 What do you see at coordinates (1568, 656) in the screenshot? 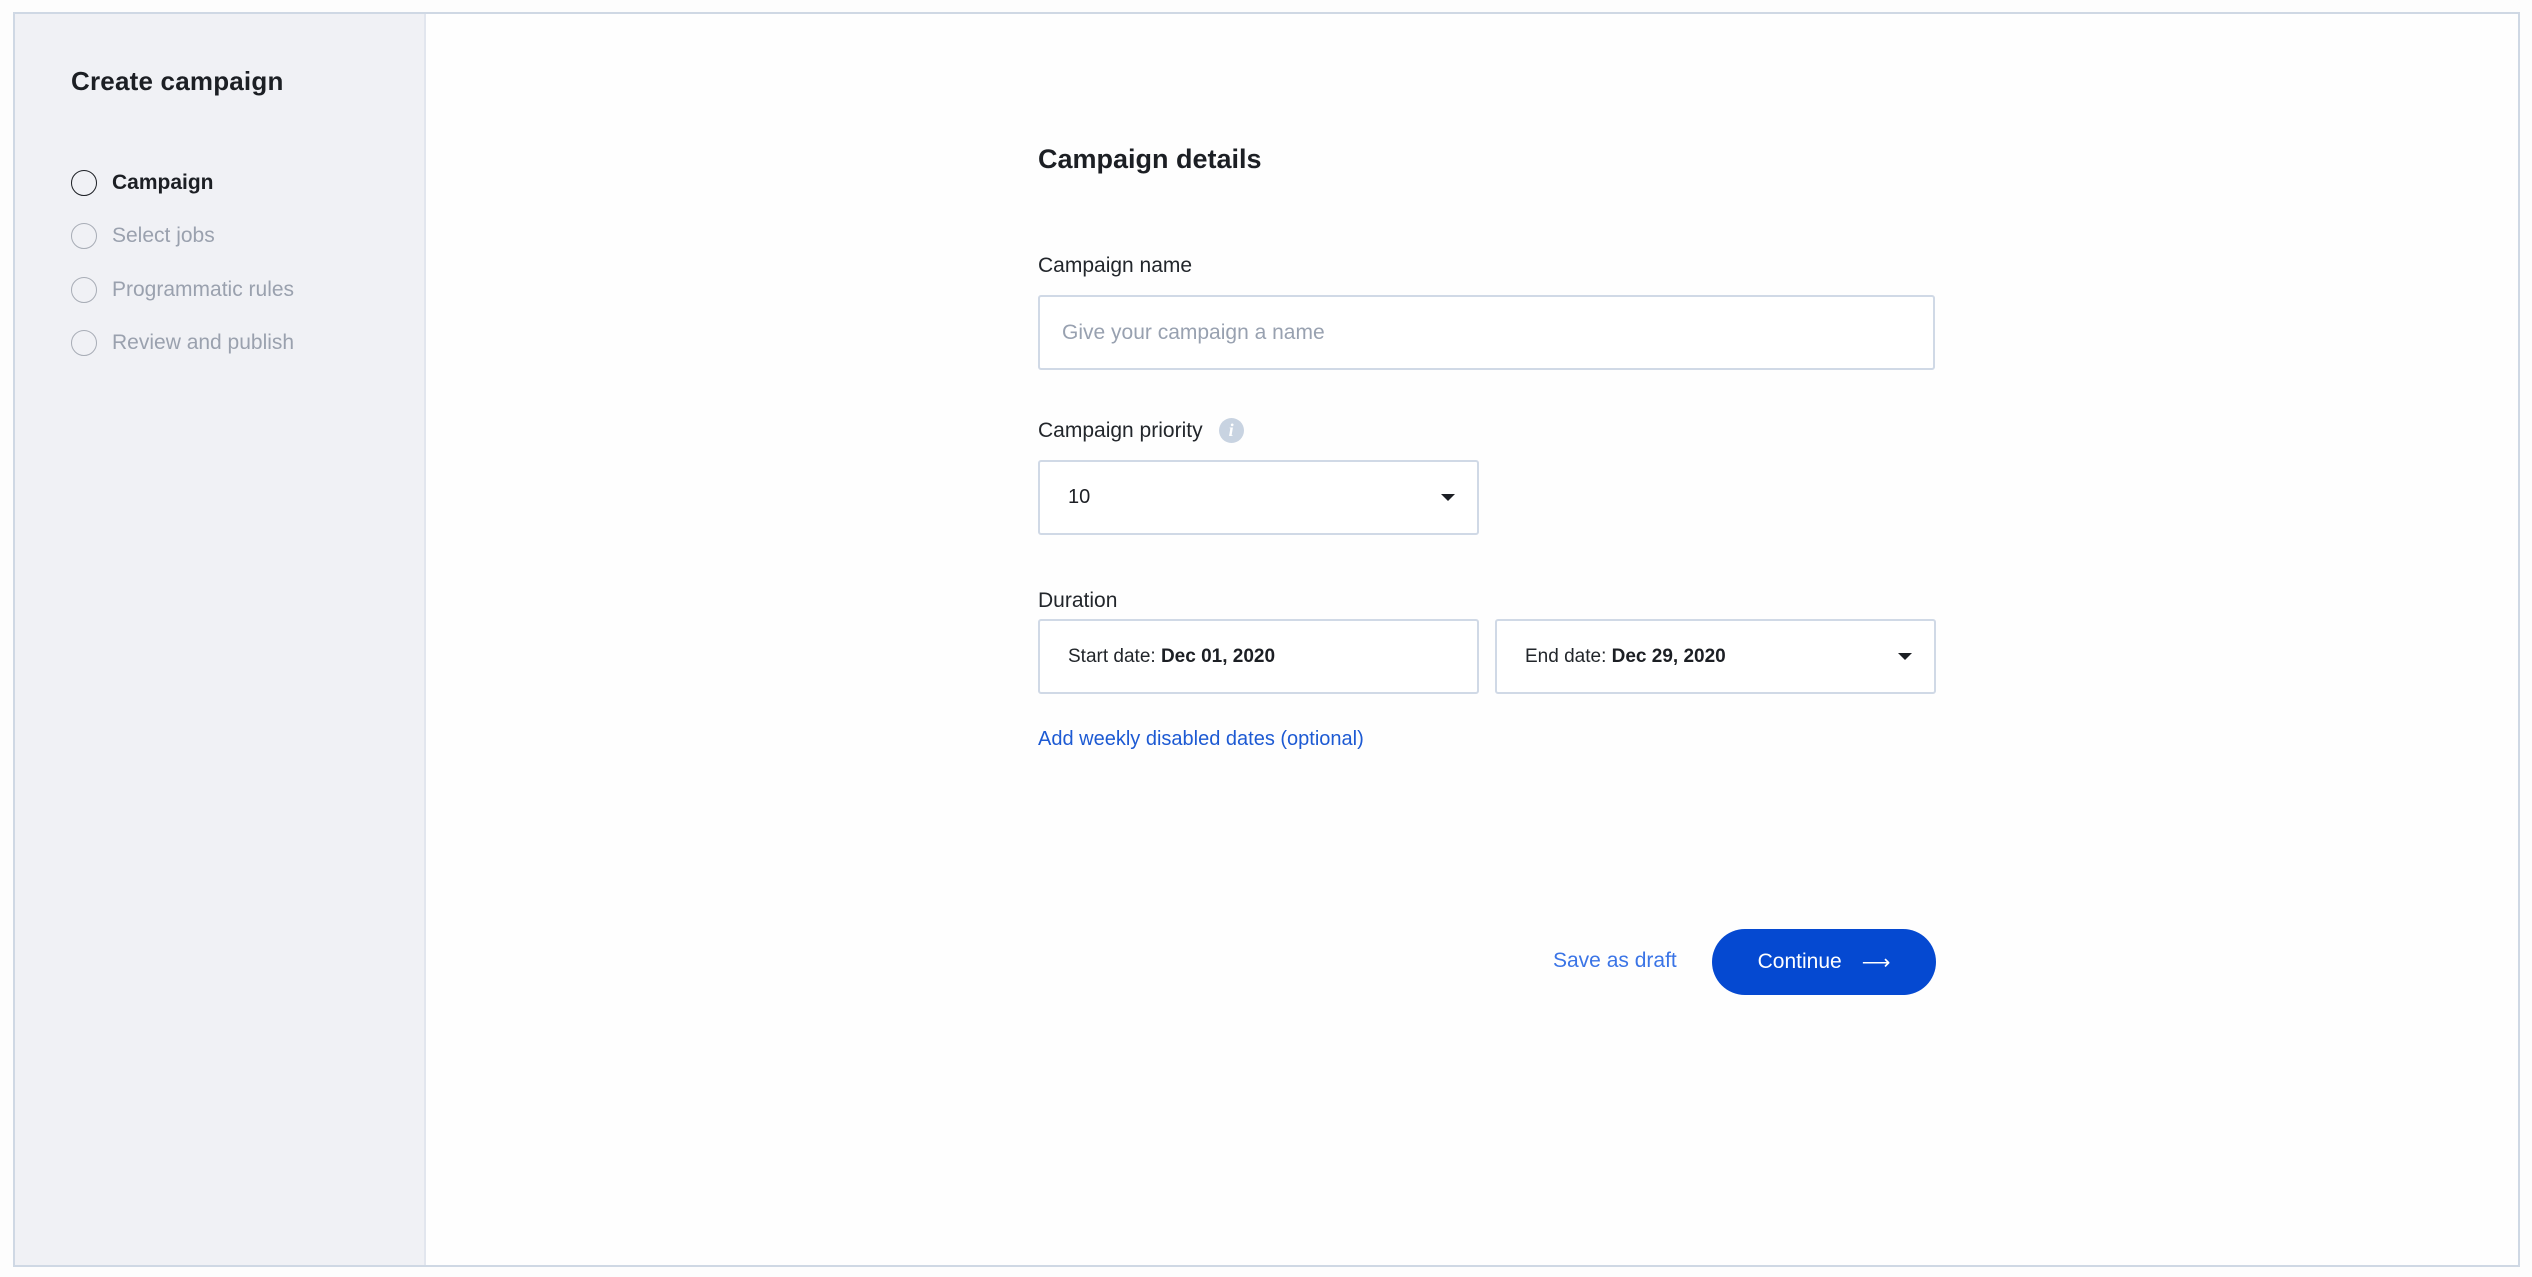
I see `end-date-prefix: End date:` at bounding box center [1568, 656].